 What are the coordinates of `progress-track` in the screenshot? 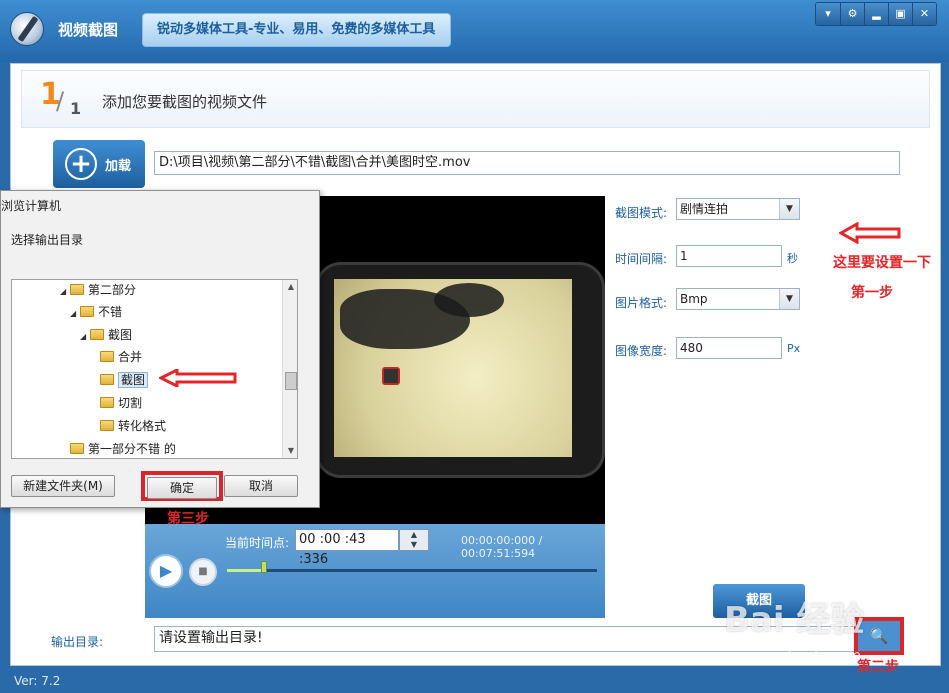 It's located at (412, 567).